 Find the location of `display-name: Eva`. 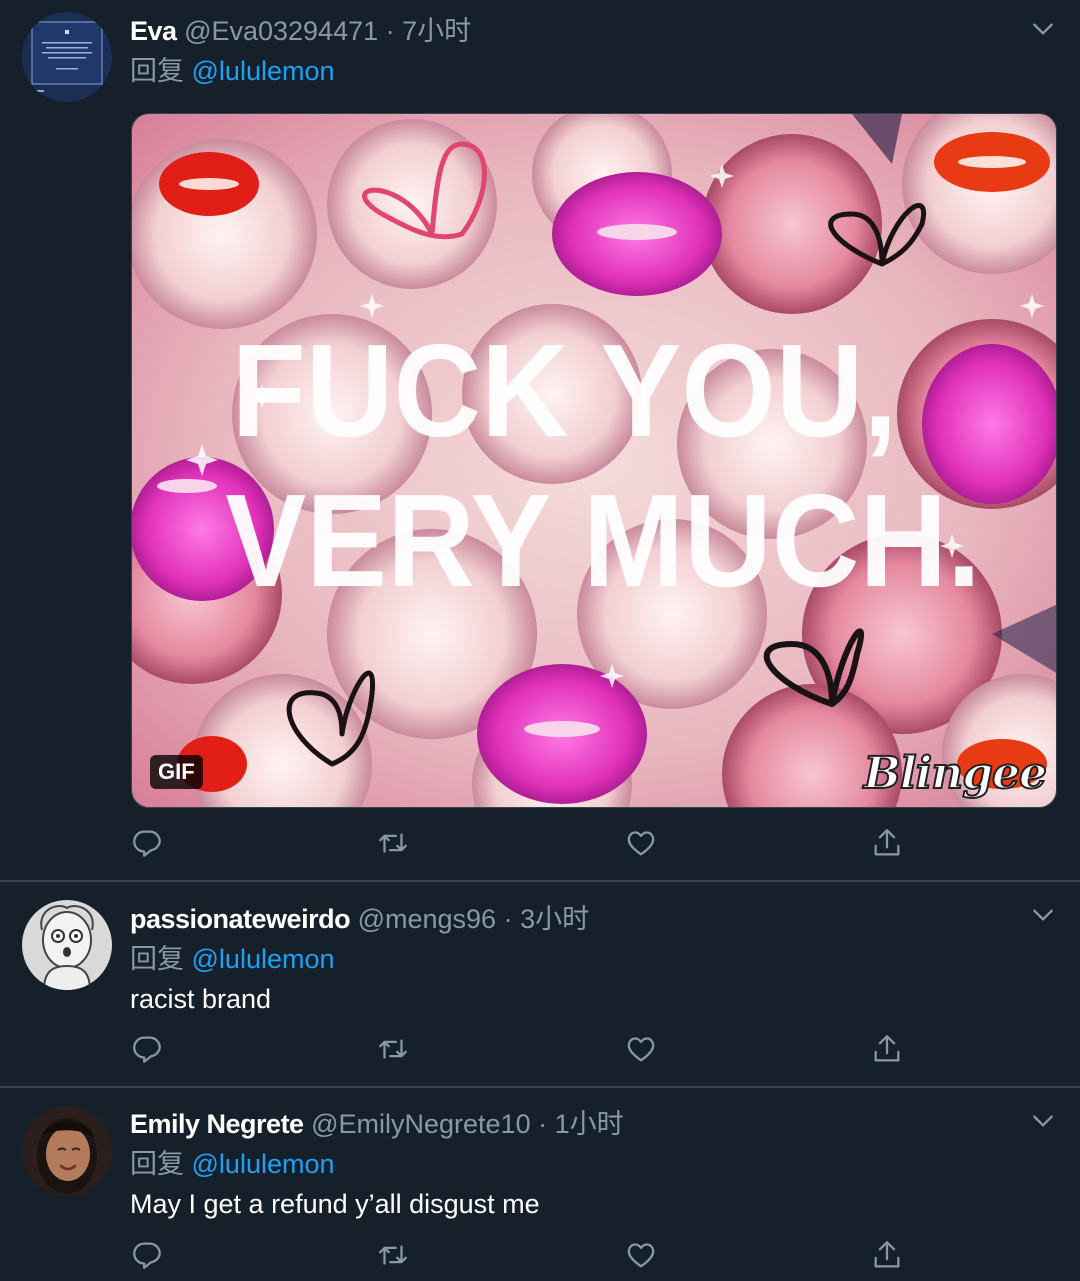

display-name: Eva is located at coordinates (153, 31).